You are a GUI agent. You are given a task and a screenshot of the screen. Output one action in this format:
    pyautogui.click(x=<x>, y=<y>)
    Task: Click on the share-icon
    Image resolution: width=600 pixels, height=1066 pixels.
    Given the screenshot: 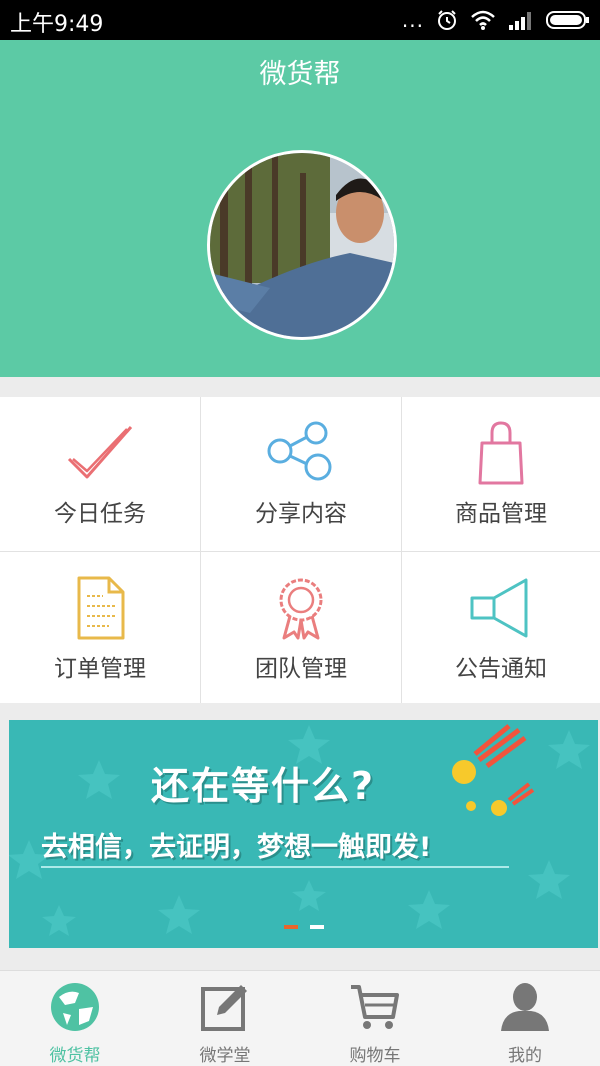 What is the action you would take?
    pyautogui.click(x=299, y=451)
    